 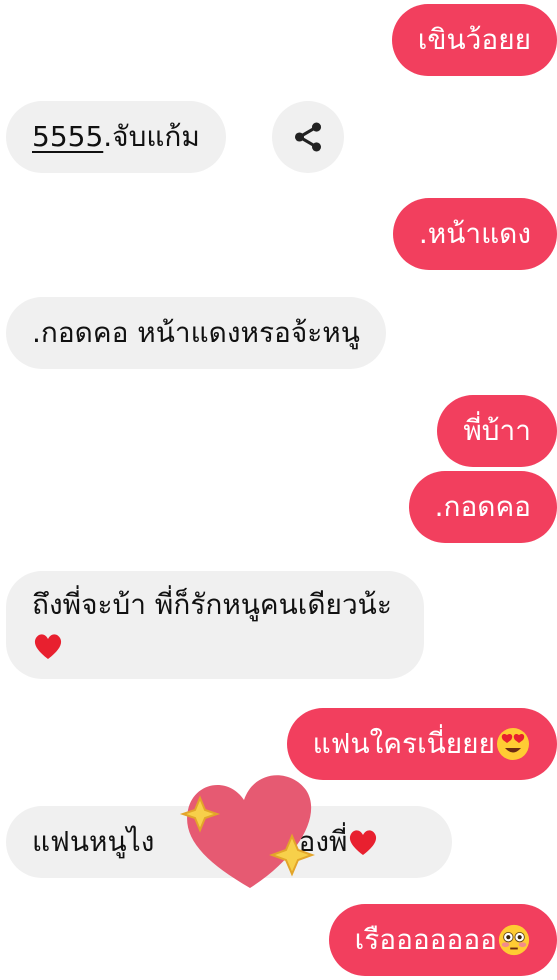 I want to click on outgoing-message-bubble: พี่บ้าา, so click(x=497, y=431).